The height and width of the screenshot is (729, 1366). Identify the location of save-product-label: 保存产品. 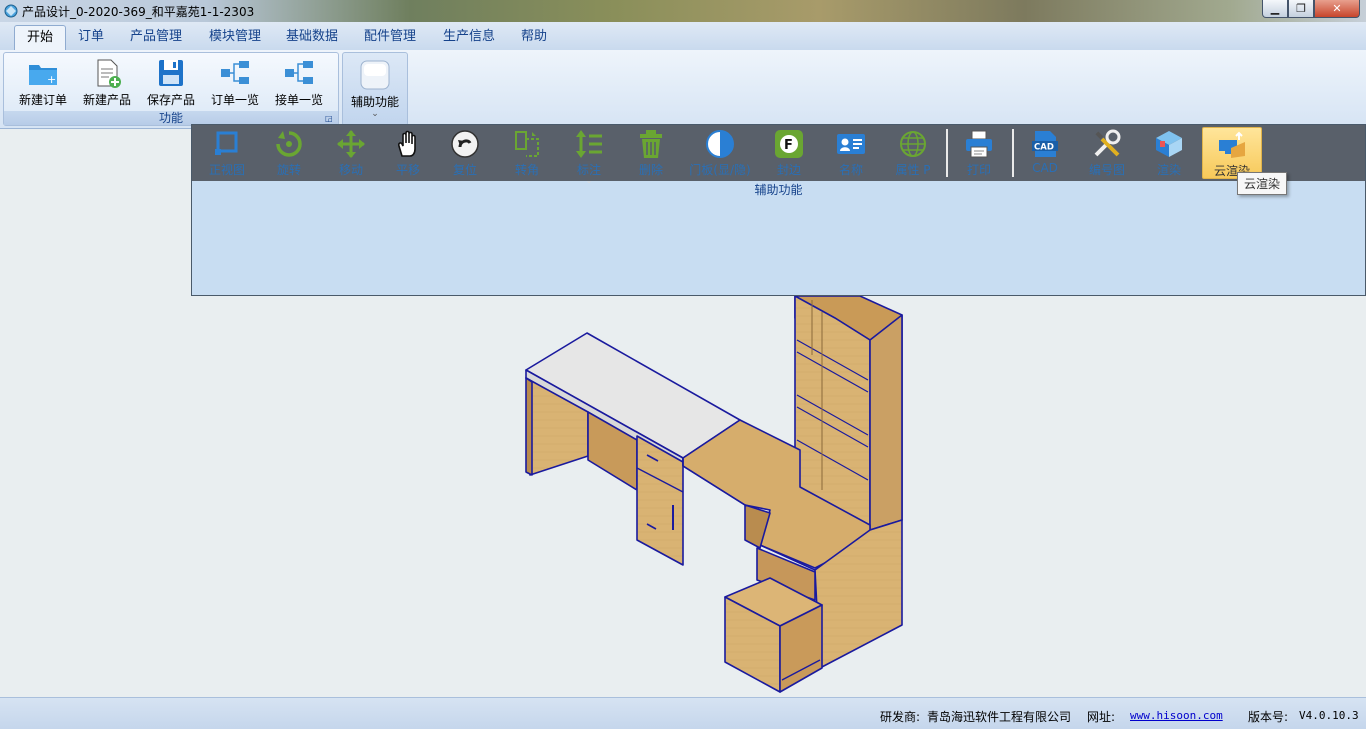
(170, 100).